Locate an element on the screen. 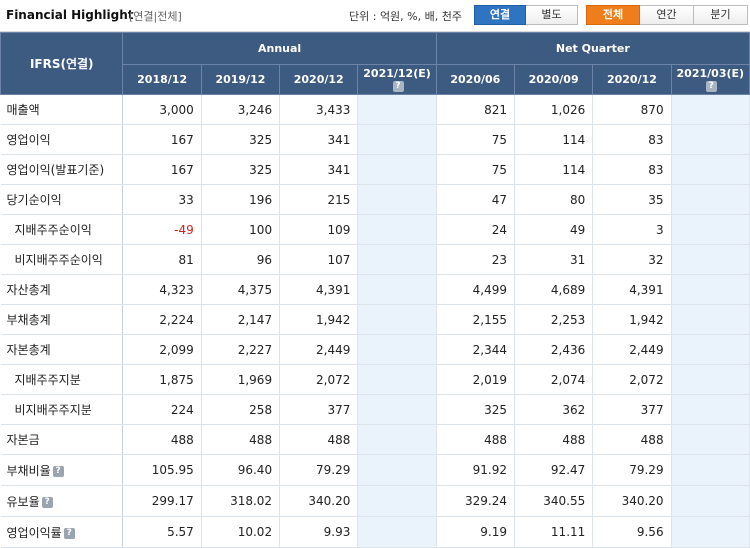 Image resolution: width=750 pixels, height=548 pixels. row-label: 자본금 is located at coordinates (62, 439).